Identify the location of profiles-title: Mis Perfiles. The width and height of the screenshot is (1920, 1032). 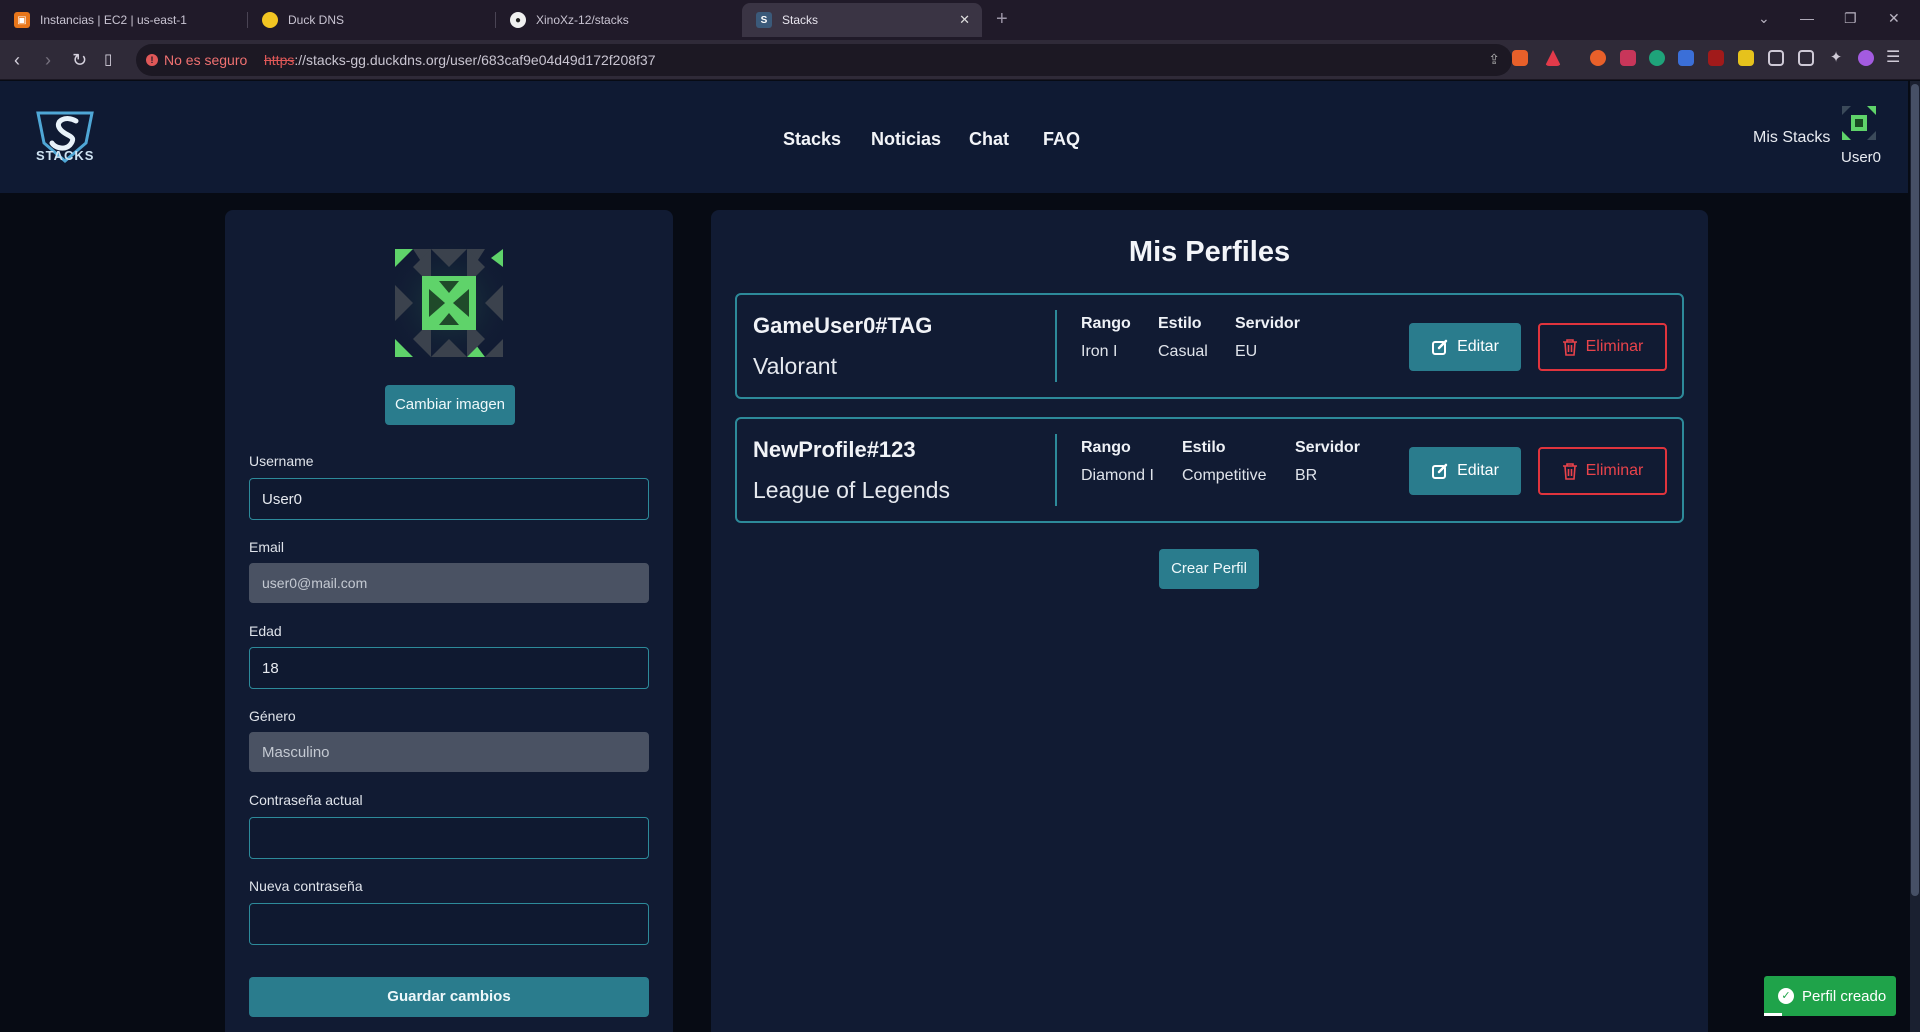
(1209, 252).